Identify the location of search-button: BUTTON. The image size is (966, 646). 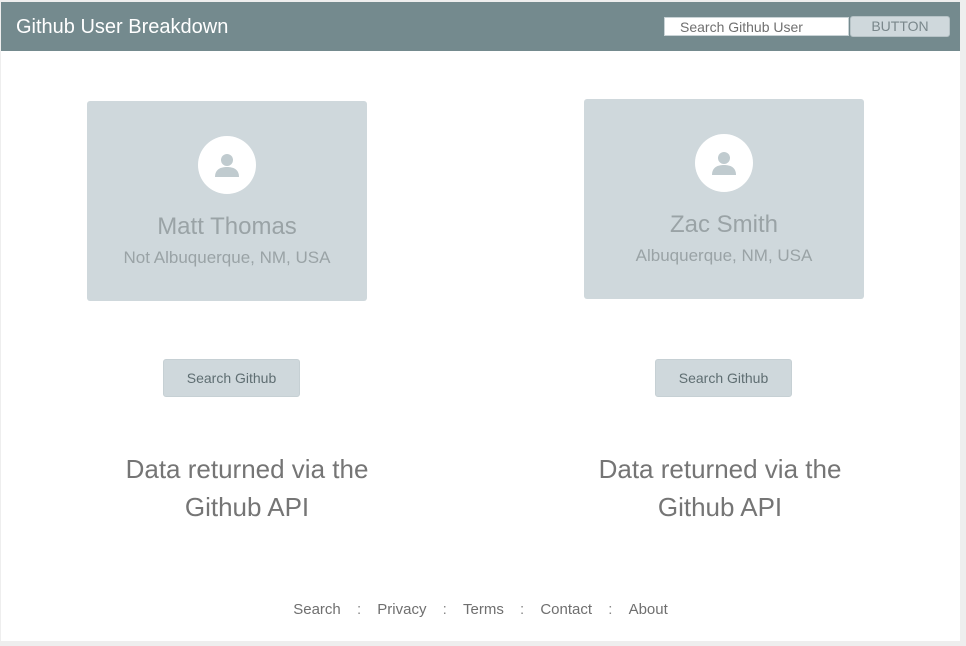
(900, 26).